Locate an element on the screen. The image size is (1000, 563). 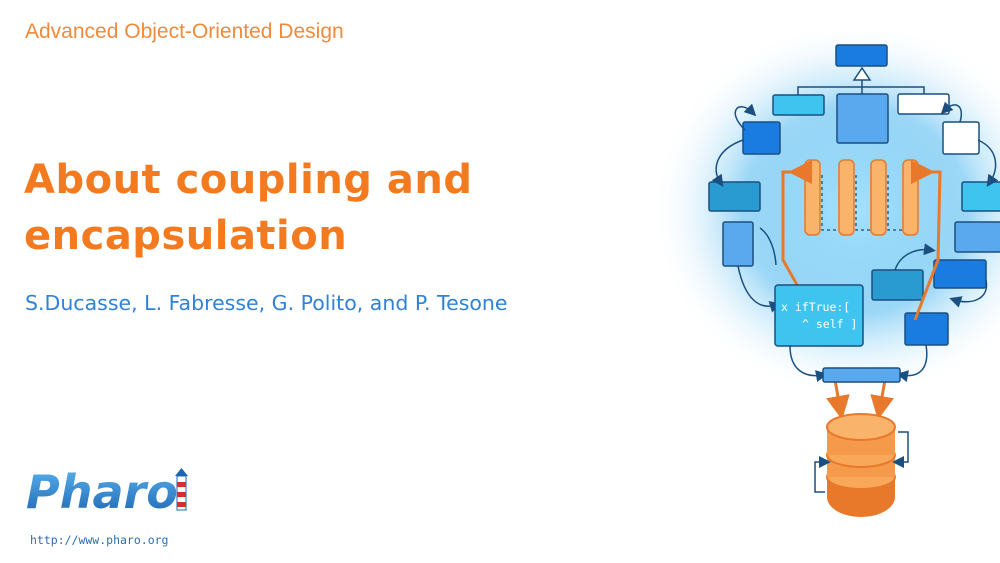
course-title: Advanced Object-Oriented Design is located at coordinates (184, 31).